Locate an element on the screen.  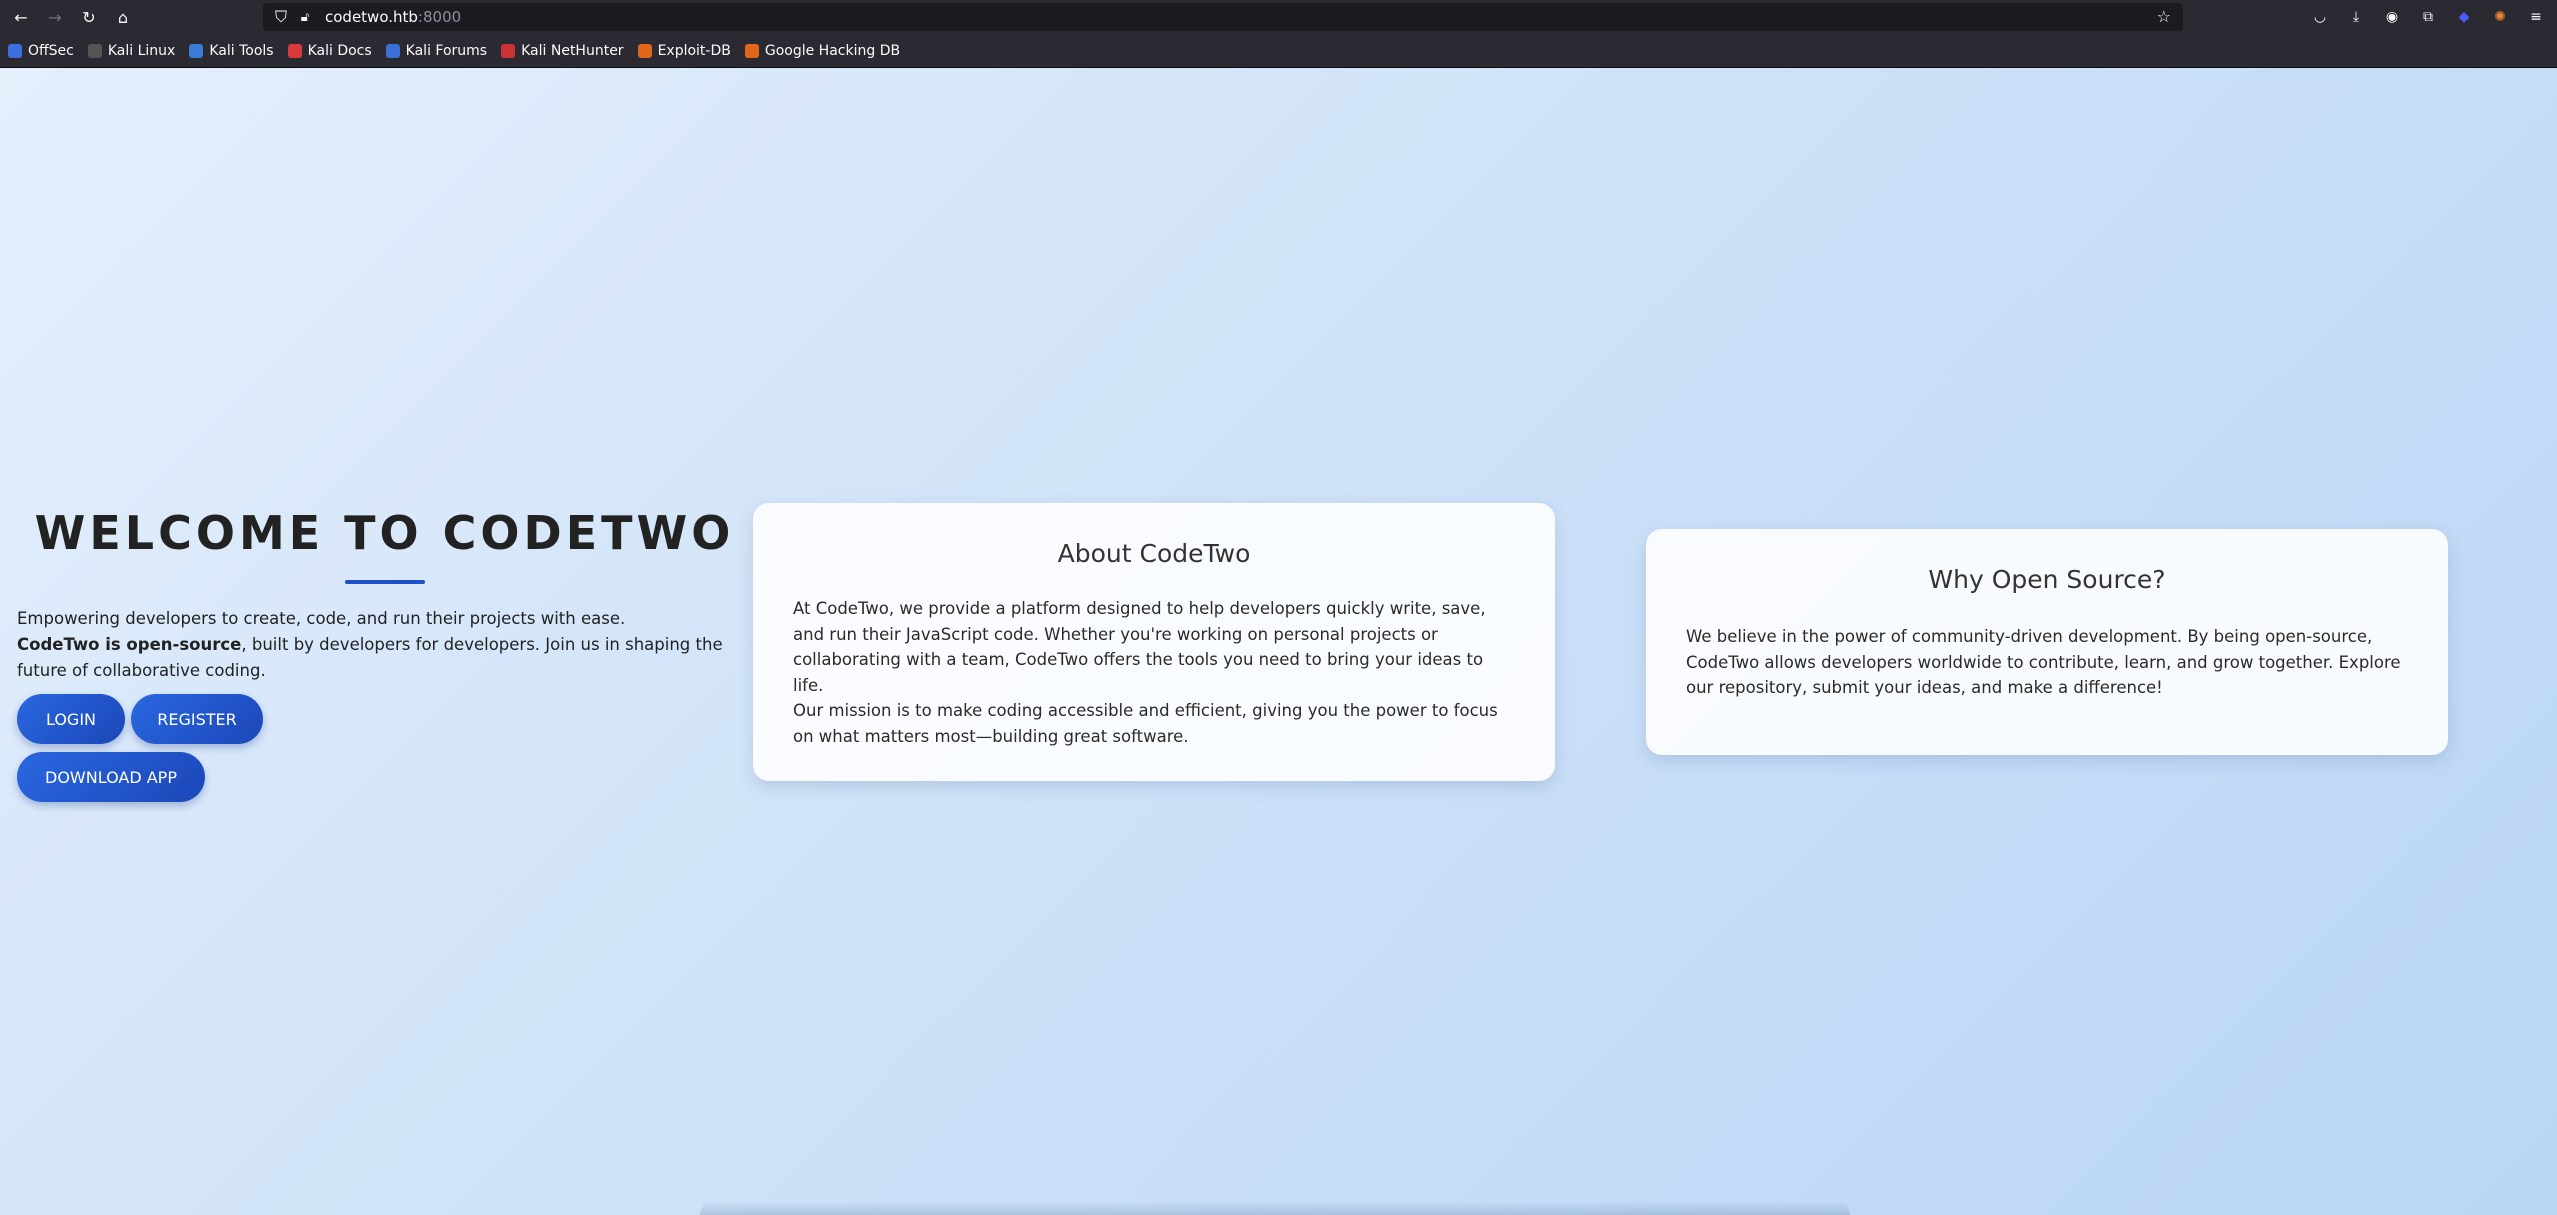
extension-orange-icon: ✺ is located at coordinates (2500, 17).